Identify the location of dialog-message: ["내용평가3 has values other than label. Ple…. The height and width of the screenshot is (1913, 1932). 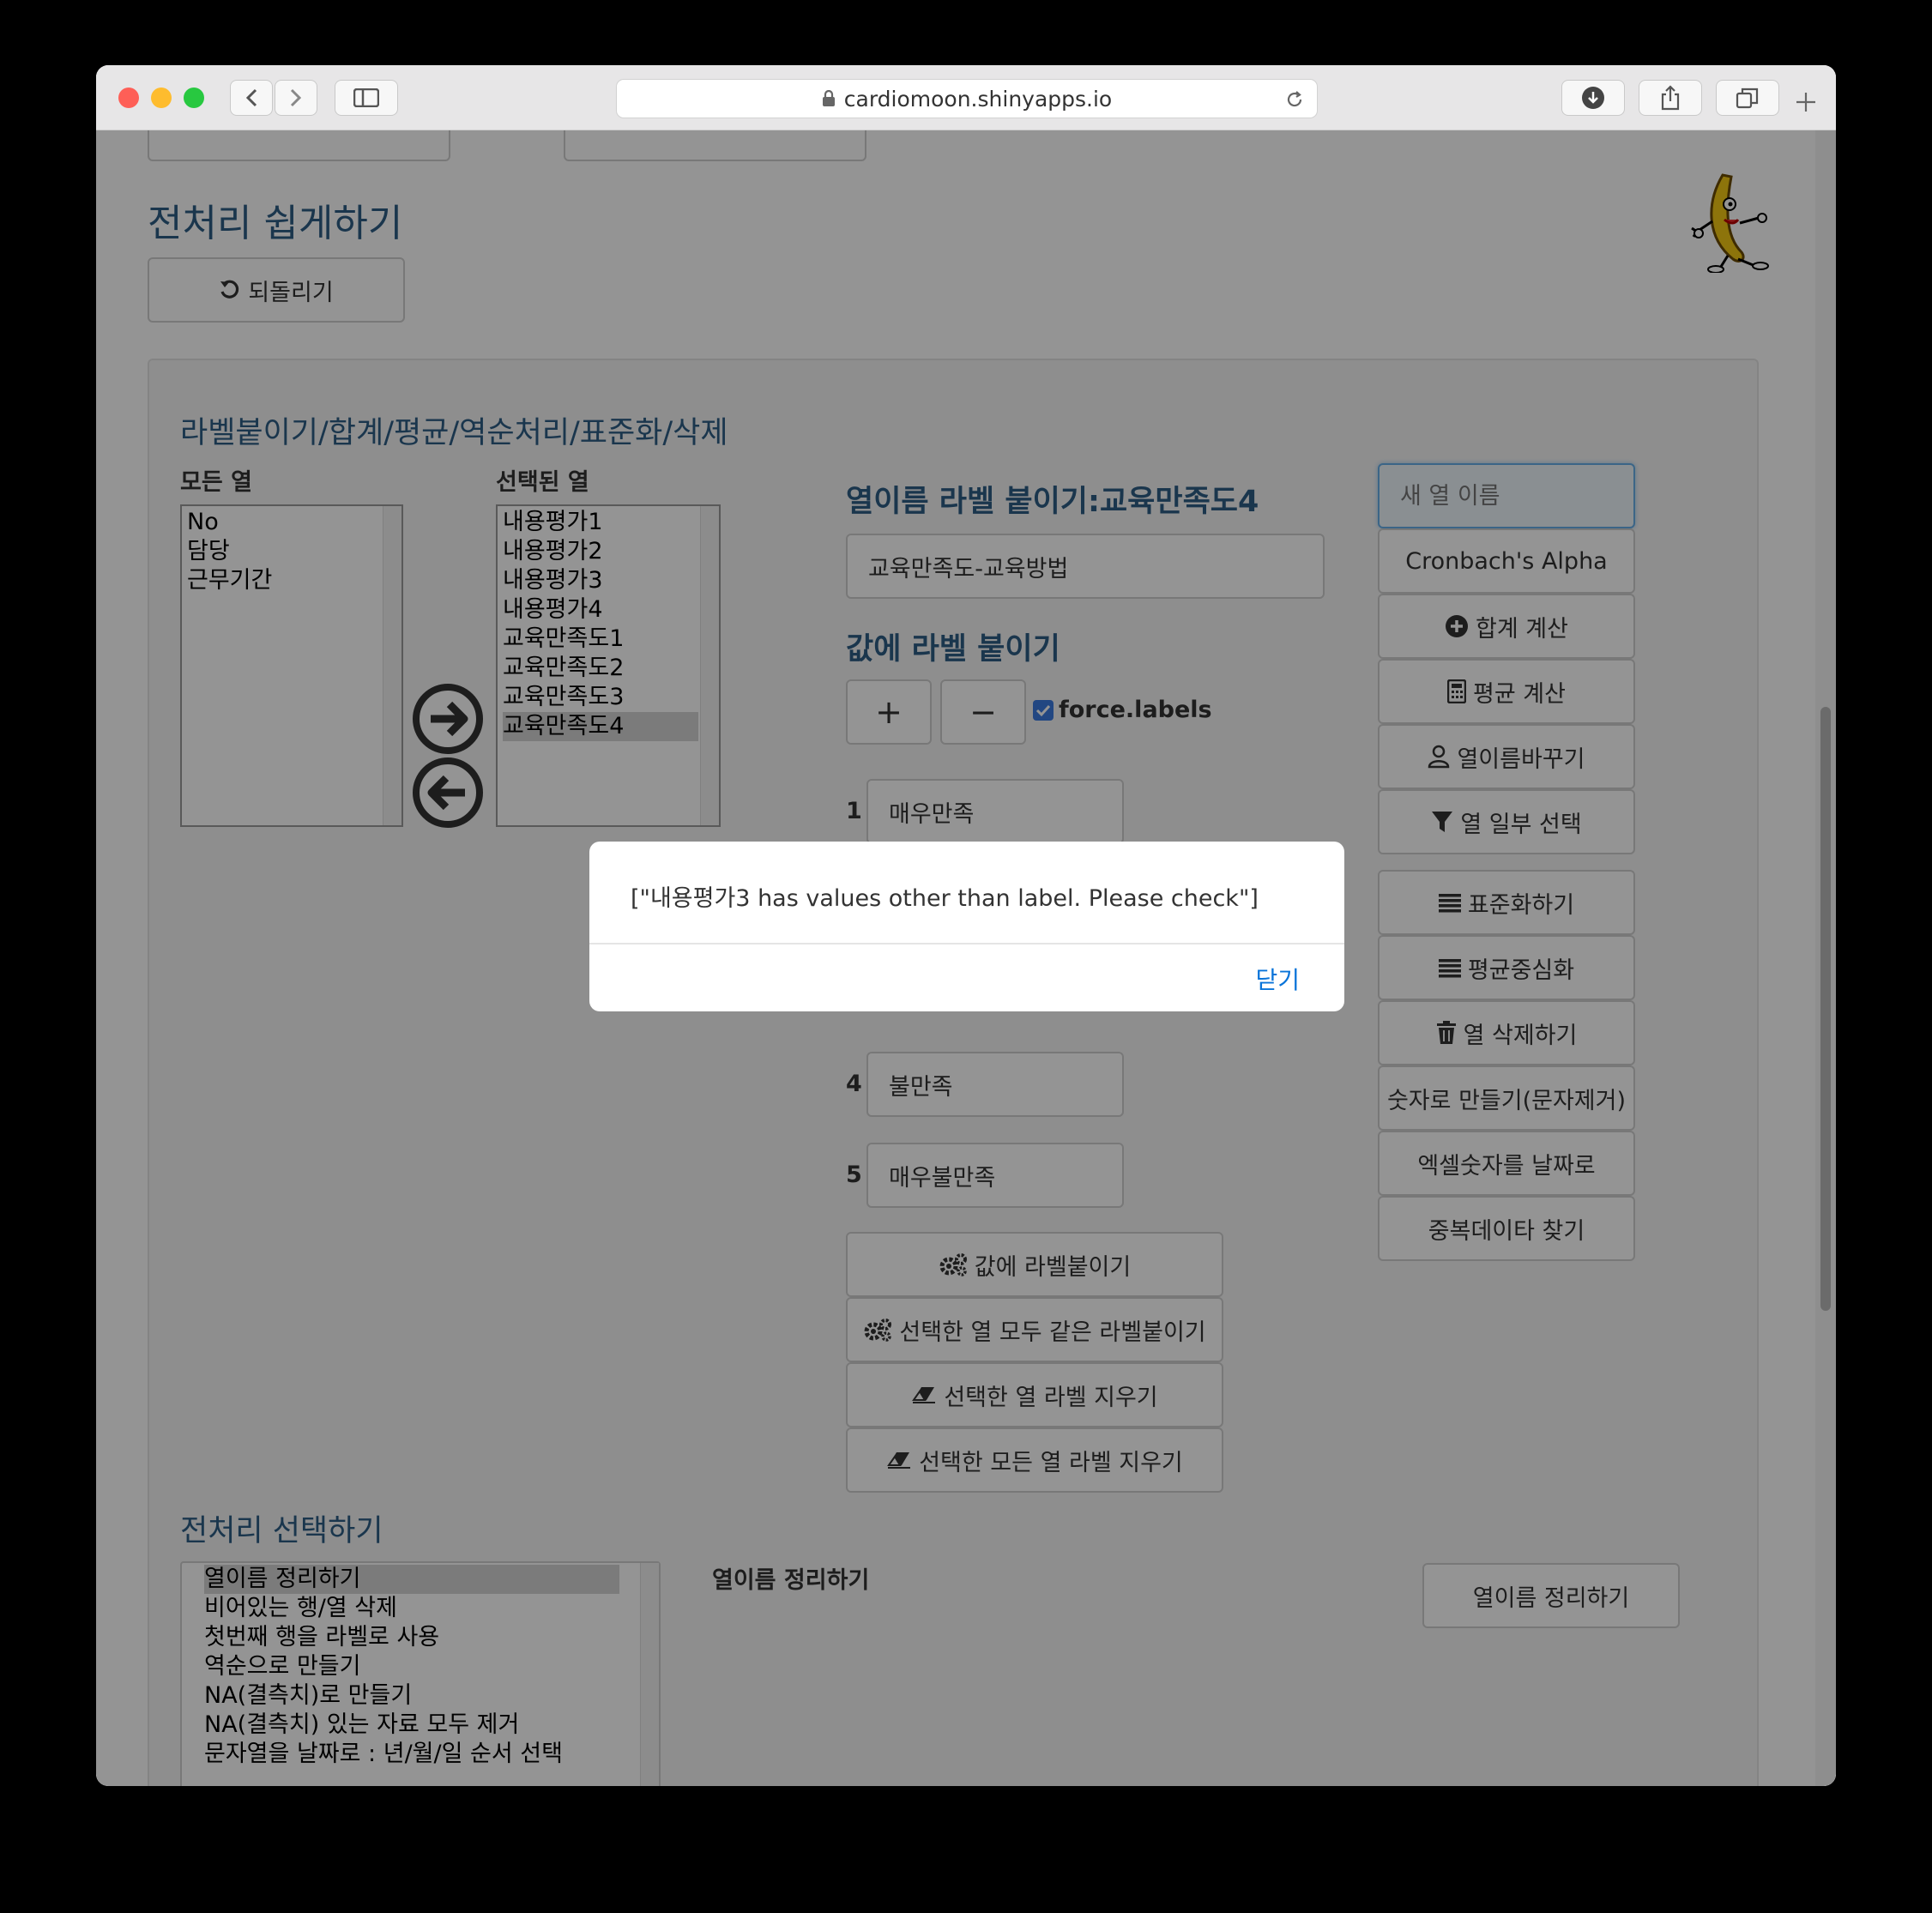
(945, 898).